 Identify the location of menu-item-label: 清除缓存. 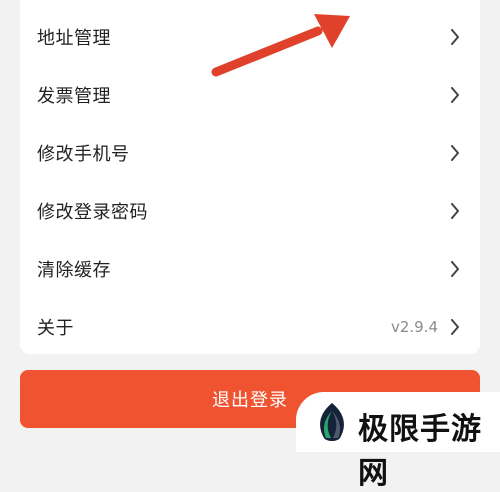
(74, 270).